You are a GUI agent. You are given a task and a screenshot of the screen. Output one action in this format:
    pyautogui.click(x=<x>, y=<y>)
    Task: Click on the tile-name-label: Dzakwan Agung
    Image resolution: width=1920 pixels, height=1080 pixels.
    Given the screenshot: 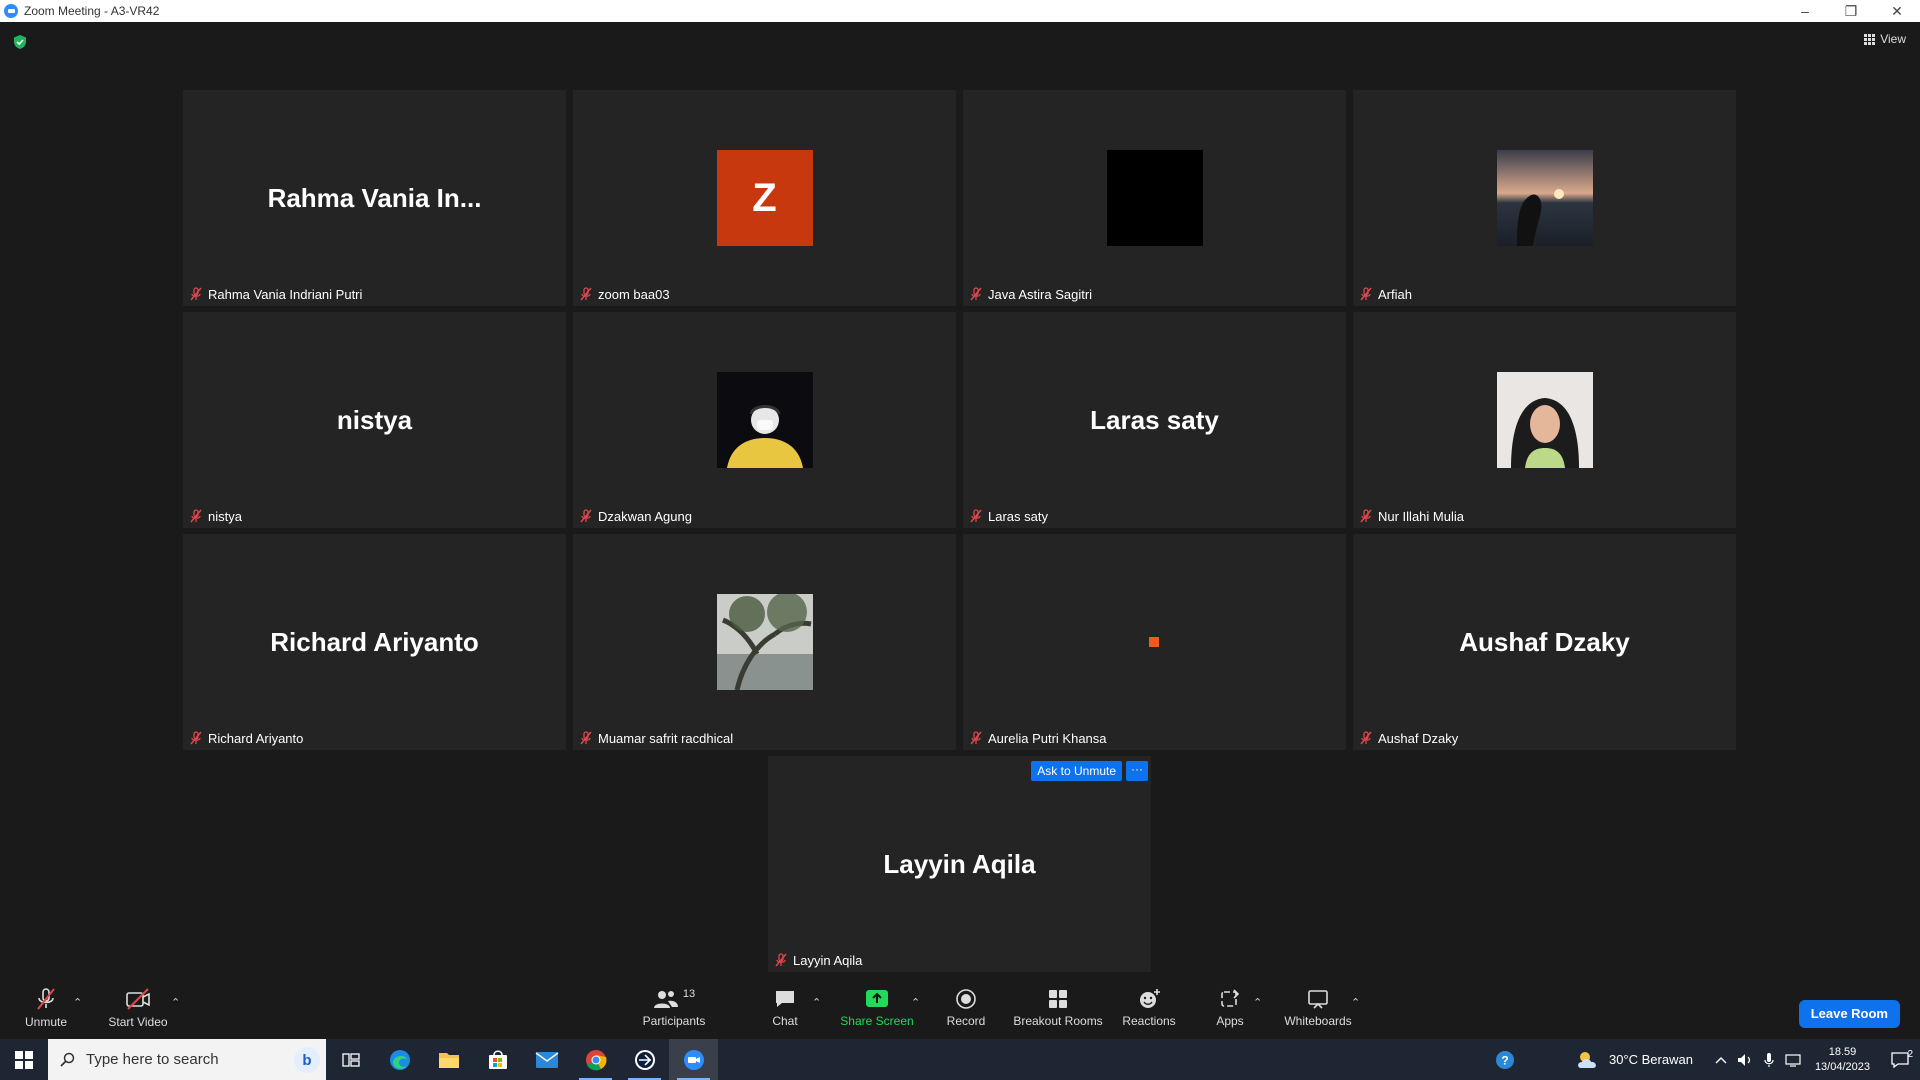 What is the action you would take?
    pyautogui.click(x=636, y=516)
    